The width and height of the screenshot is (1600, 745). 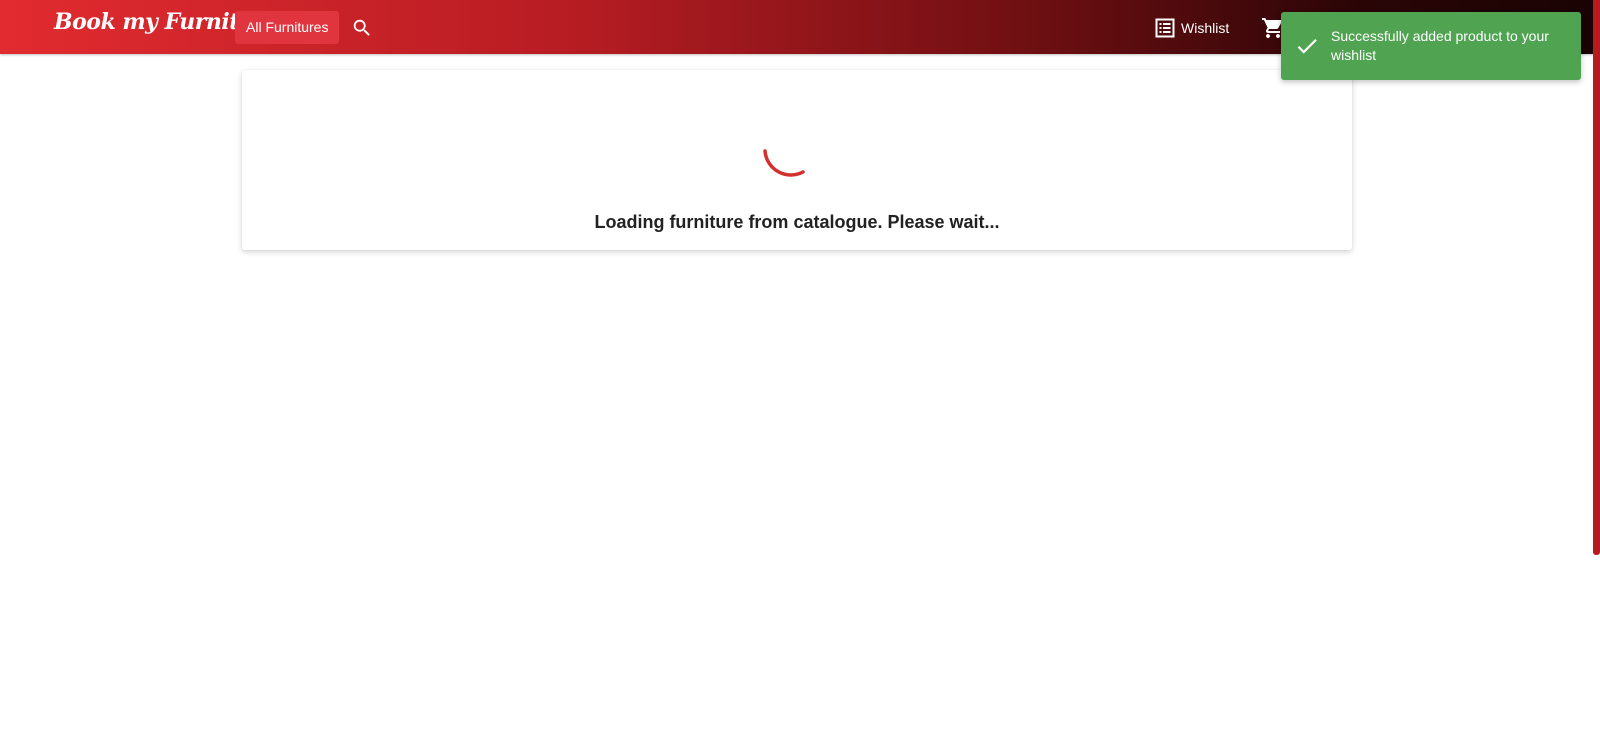 What do you see at coordinates (1307, 46) in the screenshot?
I see `check-icon` at bounding box center [1307, 46].